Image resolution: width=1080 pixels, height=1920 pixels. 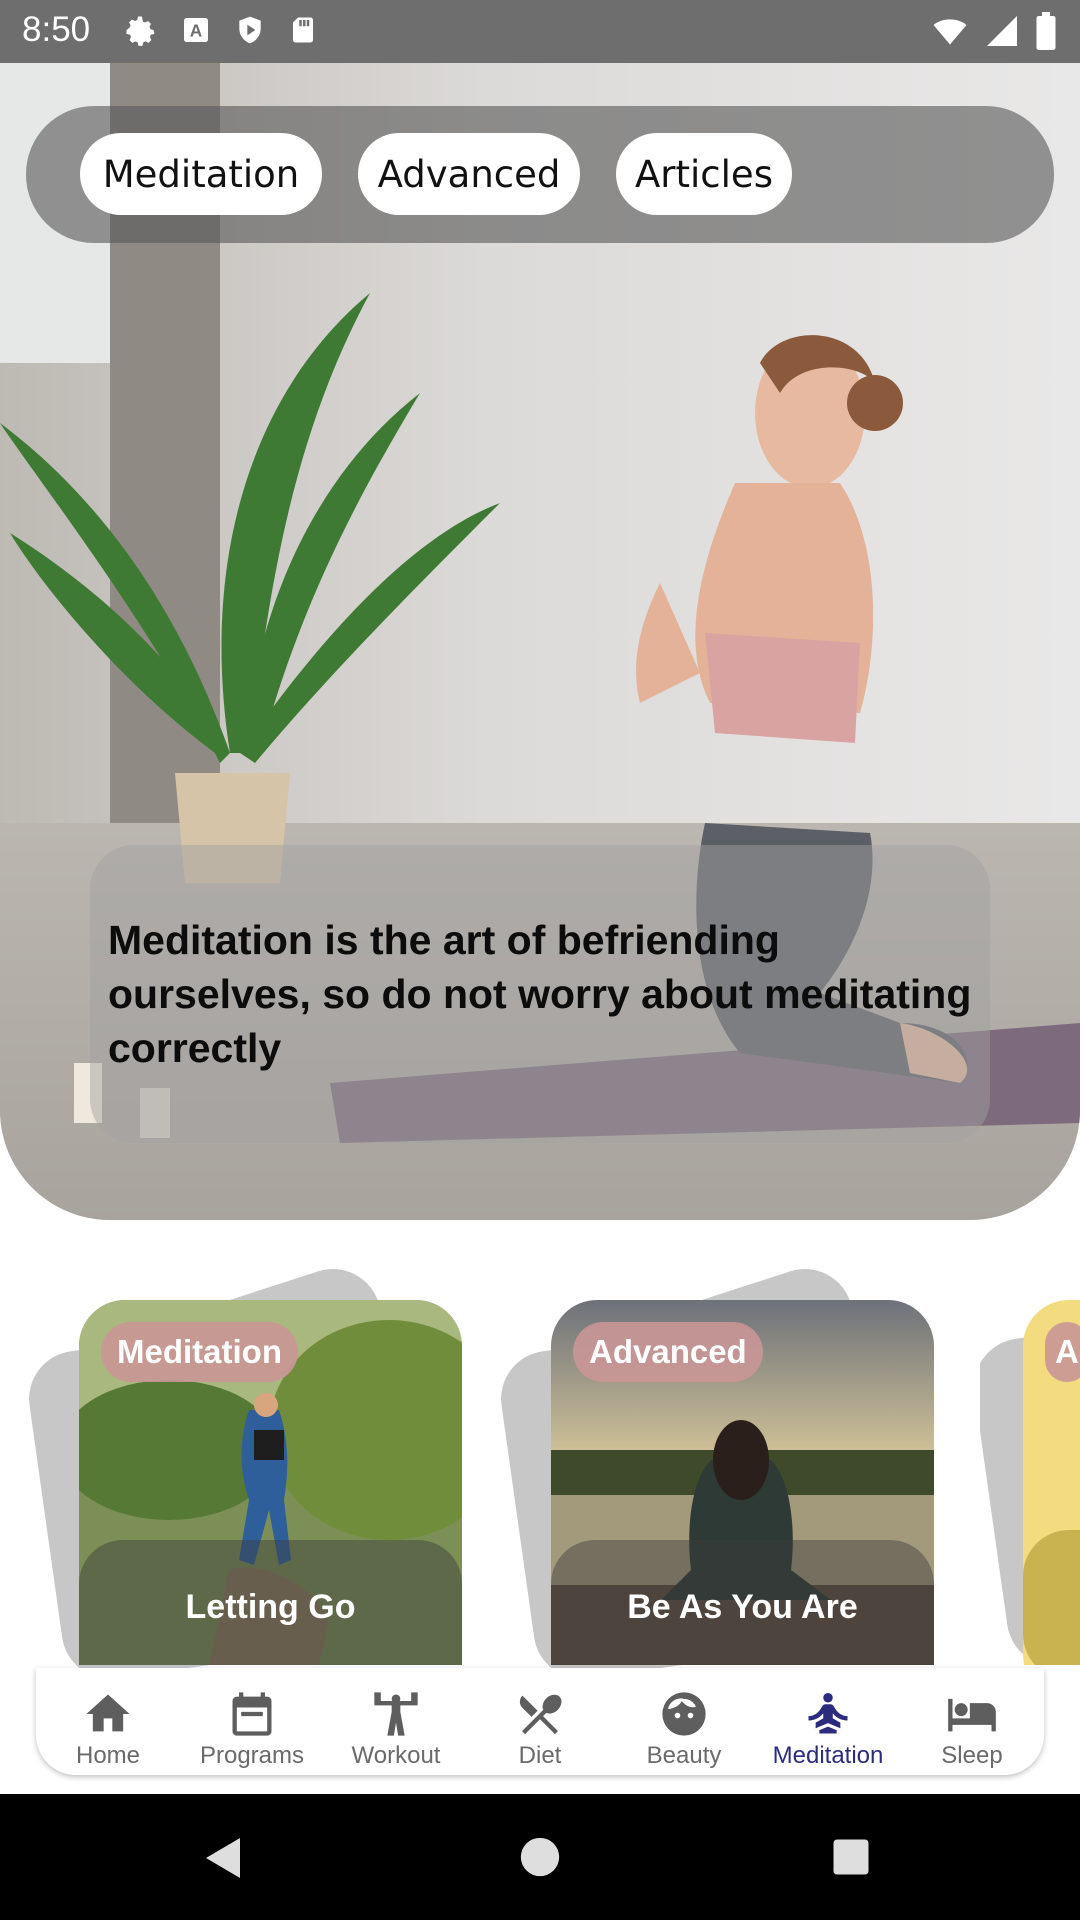 I want to click on session-card-partial: A, so click(x=1030, y=1460).